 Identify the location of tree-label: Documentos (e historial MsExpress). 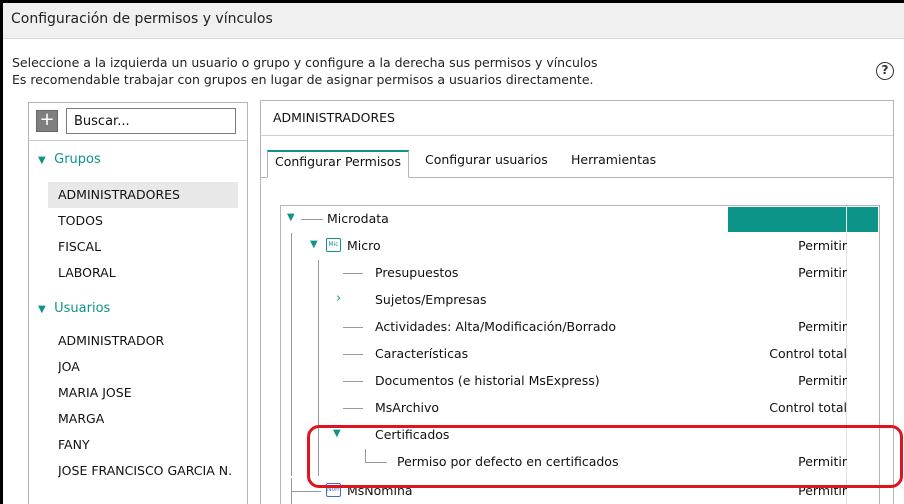
(487, 380).